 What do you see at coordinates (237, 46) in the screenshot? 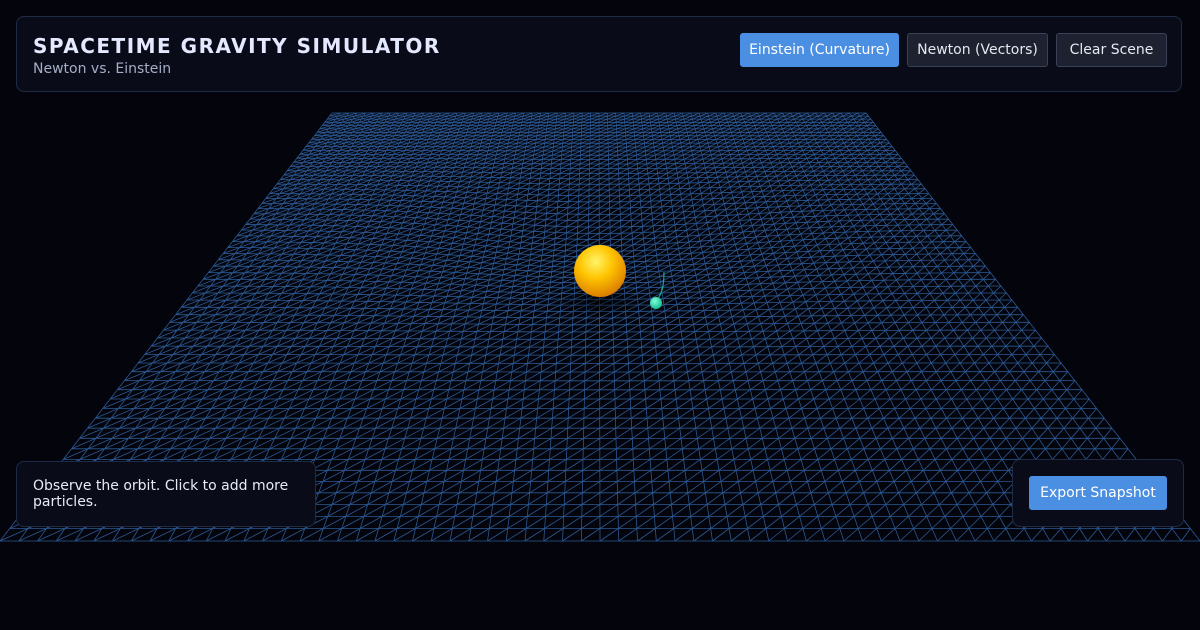
I see `page-title: SPACETIME GRAVITY SIMULATOR` at bounding box center [237, 46].